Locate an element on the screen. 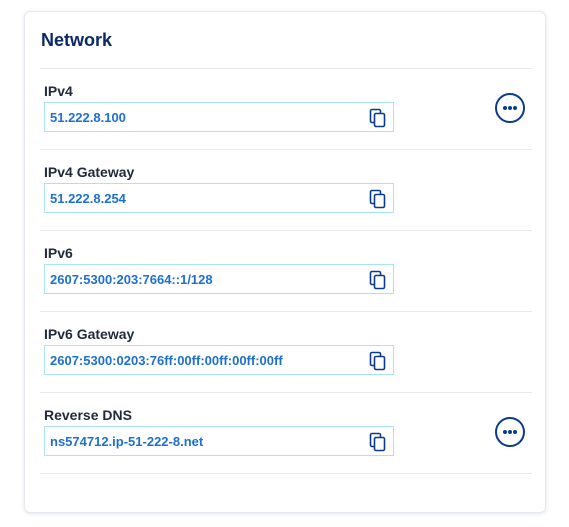  ipv6-gateway-field: 2607:5300:0203:76ff:00ff:00ff:00ff:00ff is located at coordinates (219, 360).